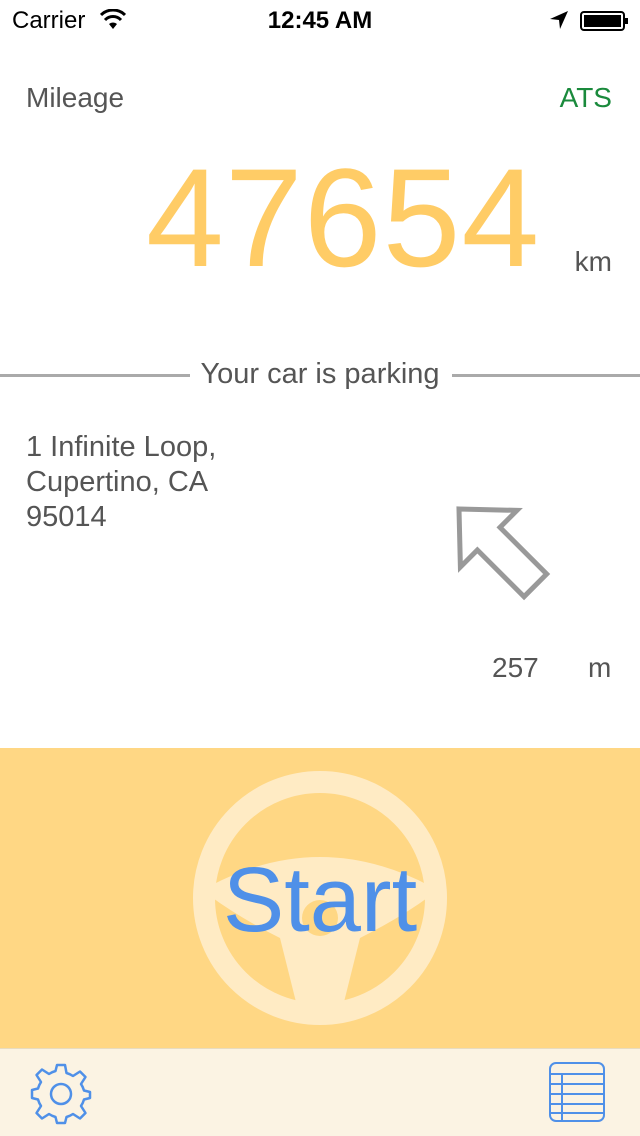 This screenshot has width=640, height=1136. What do you see at coordinates (320, 374) in the screenshot?
I see `parking-caption: Your car is parking` at bounding box center [320, 374].